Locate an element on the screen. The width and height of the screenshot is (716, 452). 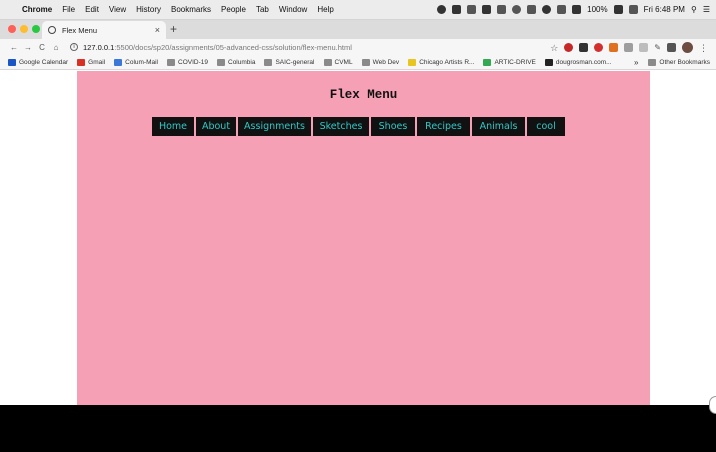
page-icon is located at coordinates (412, 62).